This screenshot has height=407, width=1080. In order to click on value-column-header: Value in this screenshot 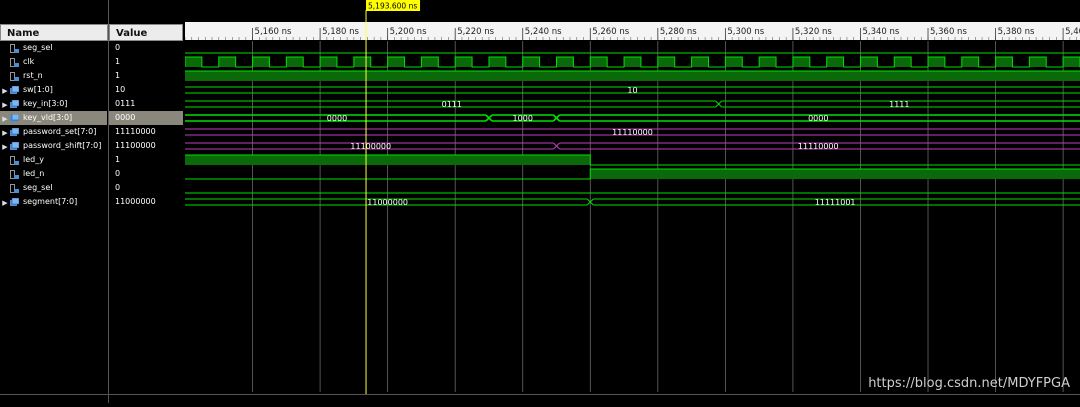, I will do `click(146, 32)`.